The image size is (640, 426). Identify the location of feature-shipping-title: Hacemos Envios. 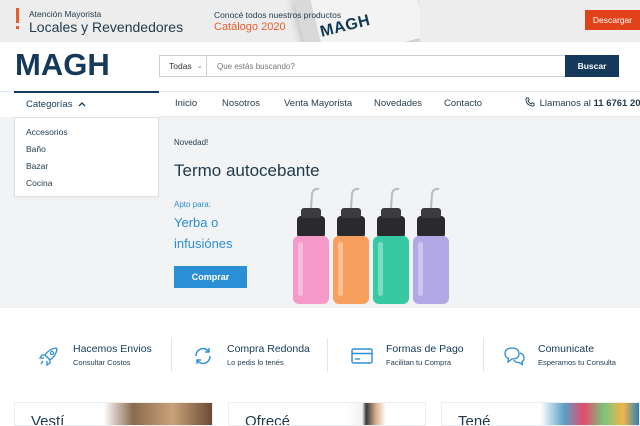
(112, 349).